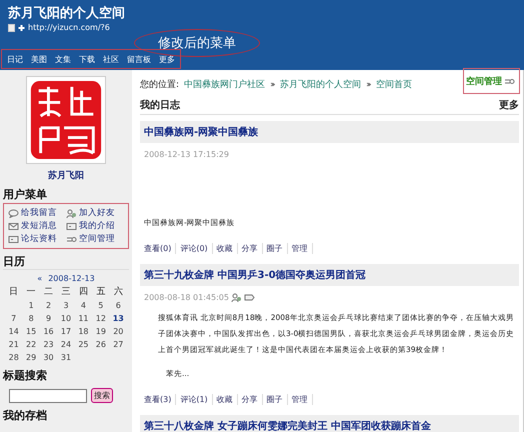  Describe the element at coordinates (49, 357) in the screenshot. I see `calendar-day: 30` at that location.